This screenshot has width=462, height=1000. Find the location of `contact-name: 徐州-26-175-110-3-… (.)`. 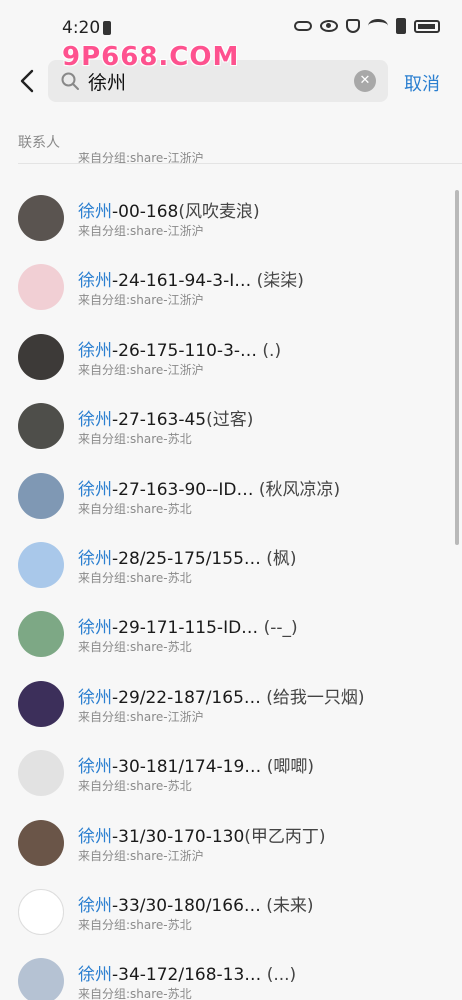

contact-name: 徐州-26-175-110-3-… (.) is located at coordinates (263, 348).